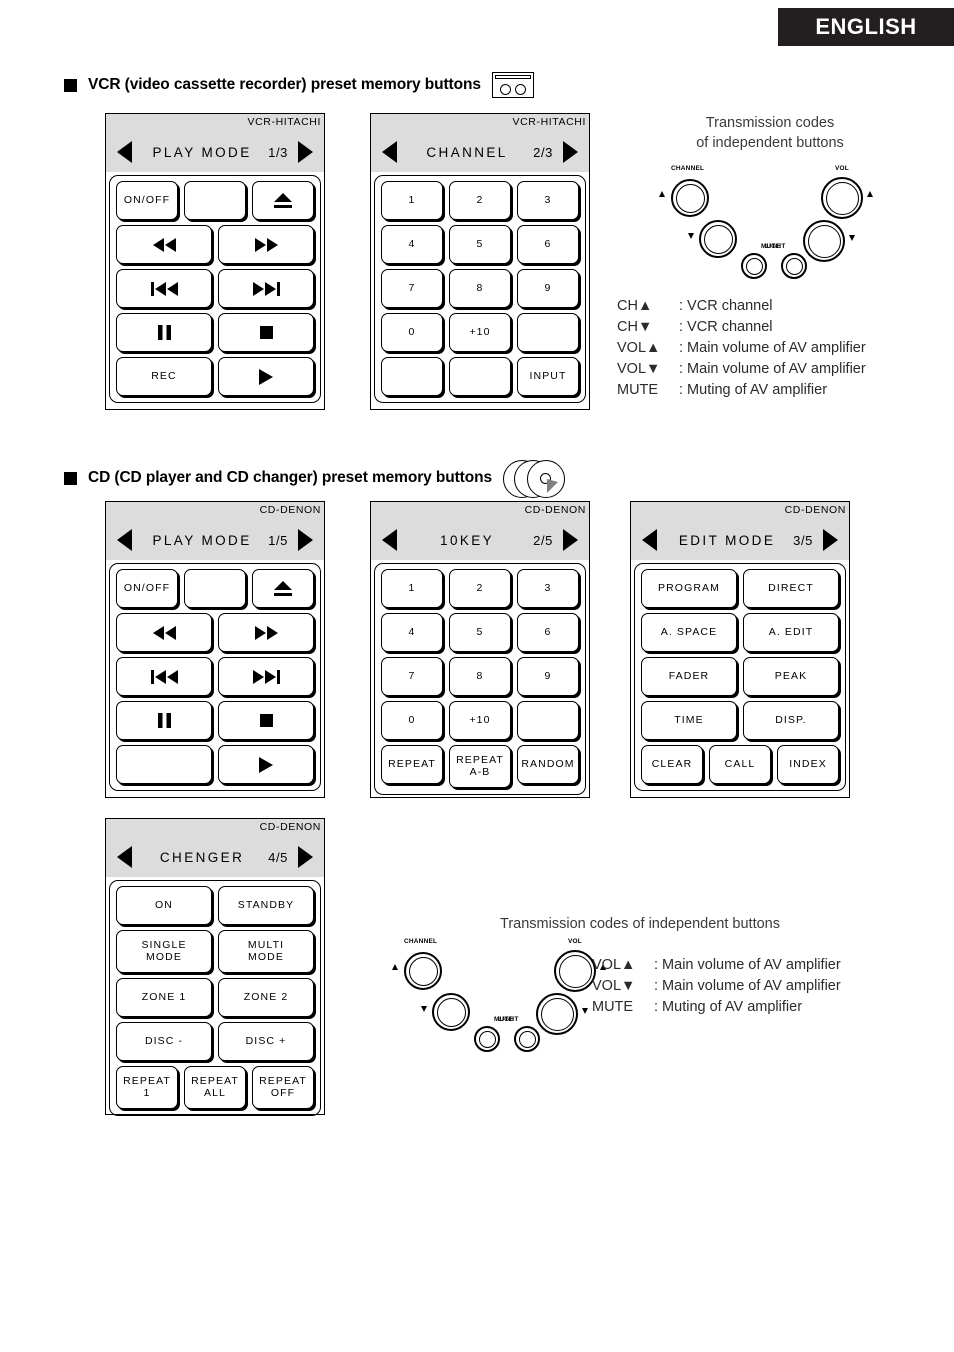  I want to click on panel-button-repeat-all: REPEAT ALL, so click(215, 1087).